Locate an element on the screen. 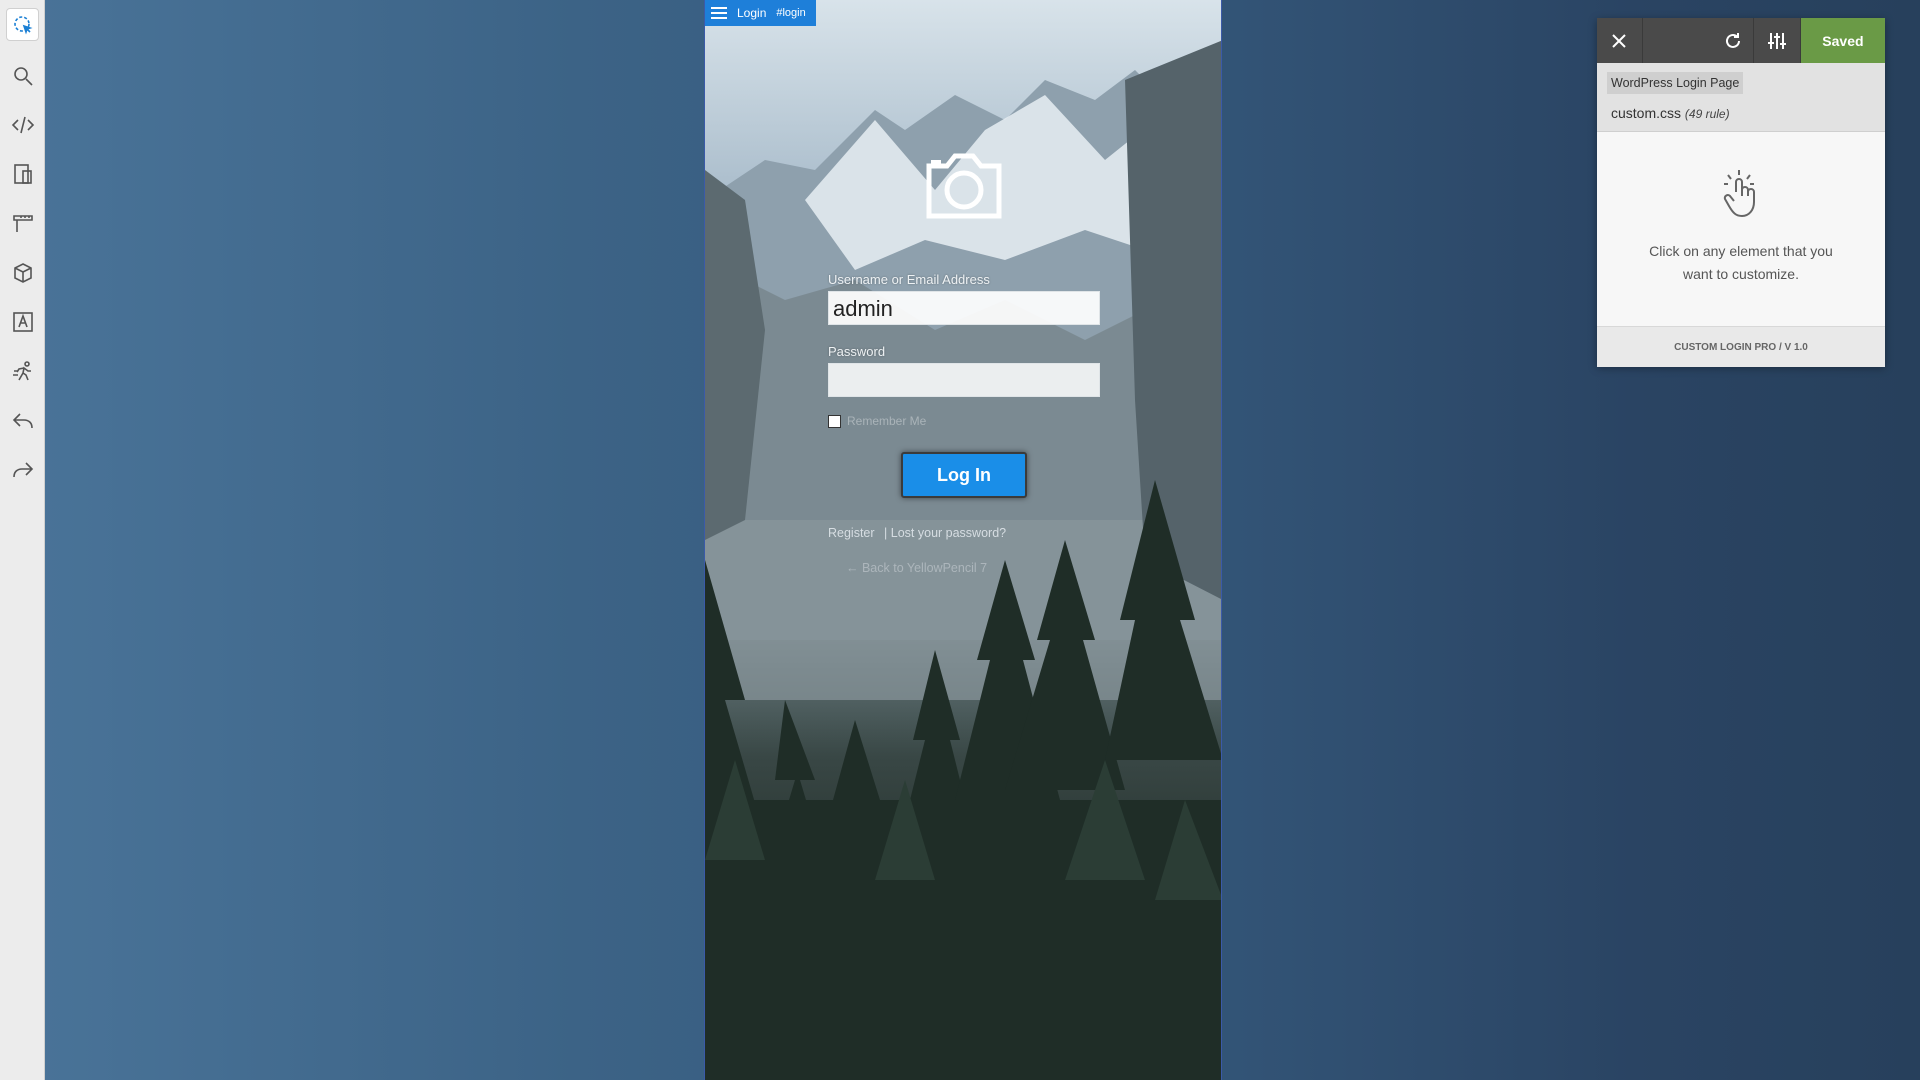 The width and height of the screenshot is (1920, 1080). search-button is located at coordinates (22, 75).